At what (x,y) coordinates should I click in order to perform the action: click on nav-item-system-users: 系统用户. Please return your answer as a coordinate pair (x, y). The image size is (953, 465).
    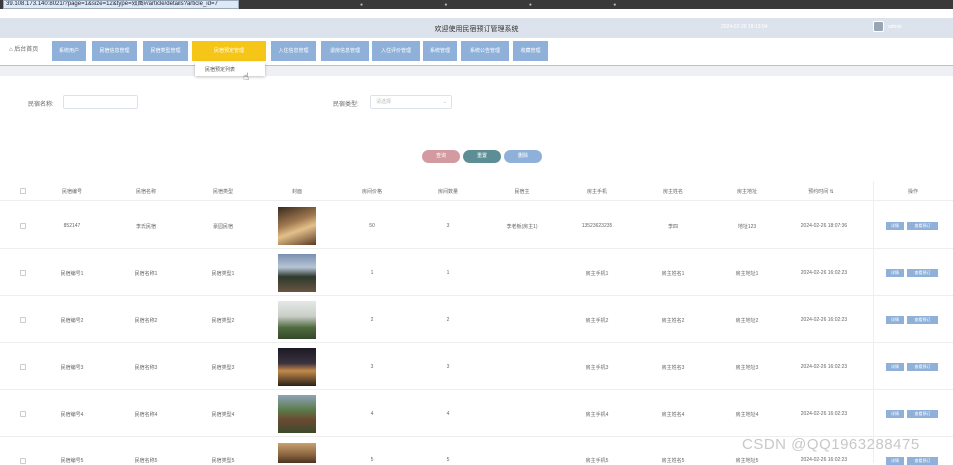
    Looking at the image, I should click on (69, 51).